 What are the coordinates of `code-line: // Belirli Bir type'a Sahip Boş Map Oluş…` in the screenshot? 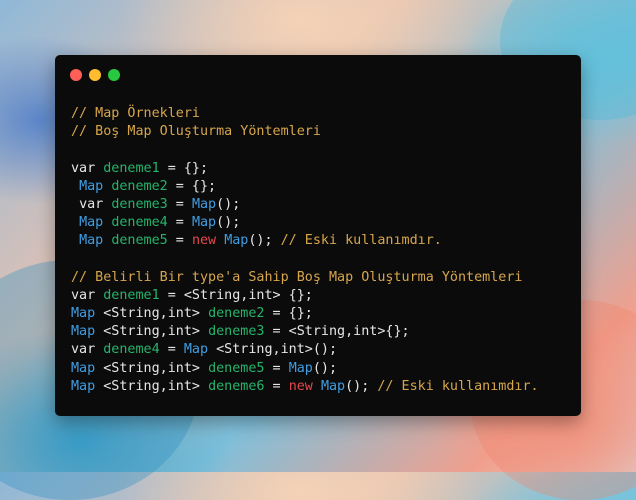 It's located at (305, 278).